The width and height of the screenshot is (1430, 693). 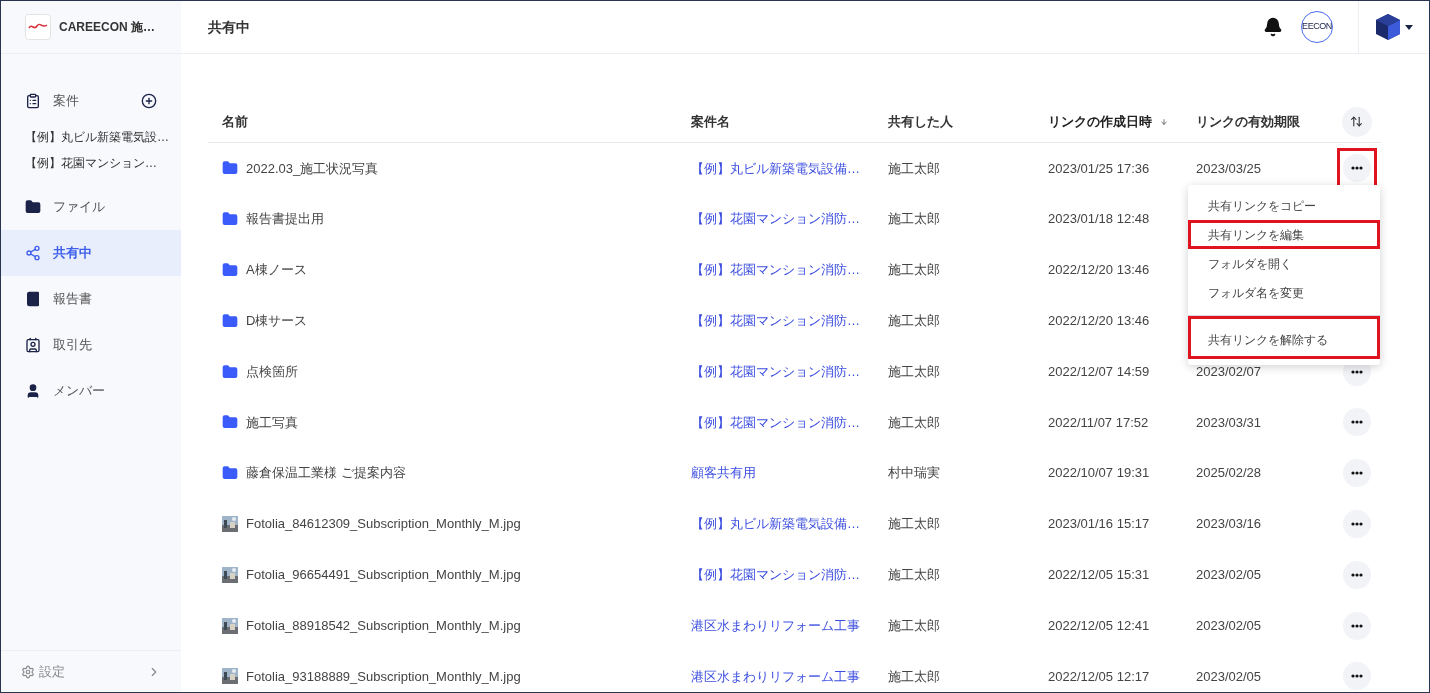 What do you see at coordinates (33, 391) in the screenshot?
I see `person-icon` at bounding box center [33, 391].